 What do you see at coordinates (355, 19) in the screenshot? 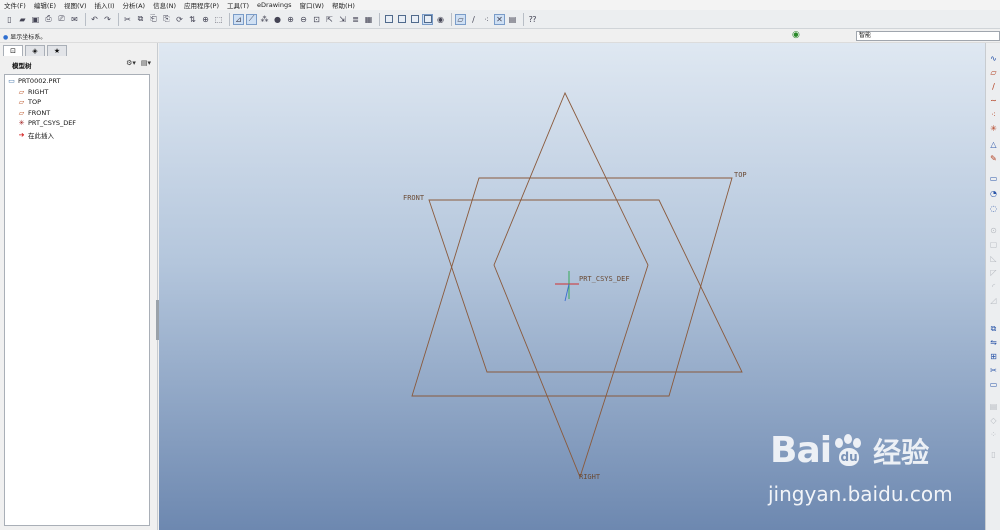
I see `layers-icon: ≣` at bounding box center [355, 19].